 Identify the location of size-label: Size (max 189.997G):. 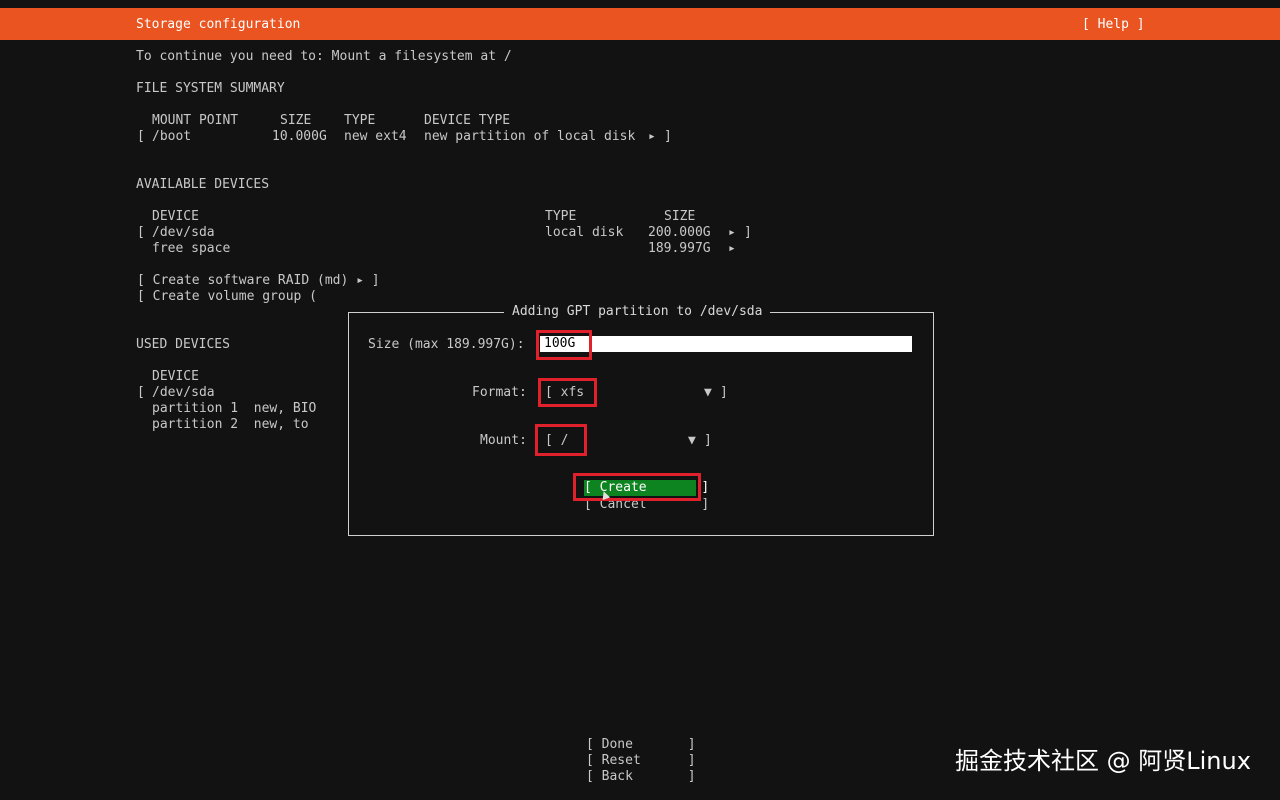
(446, 344).